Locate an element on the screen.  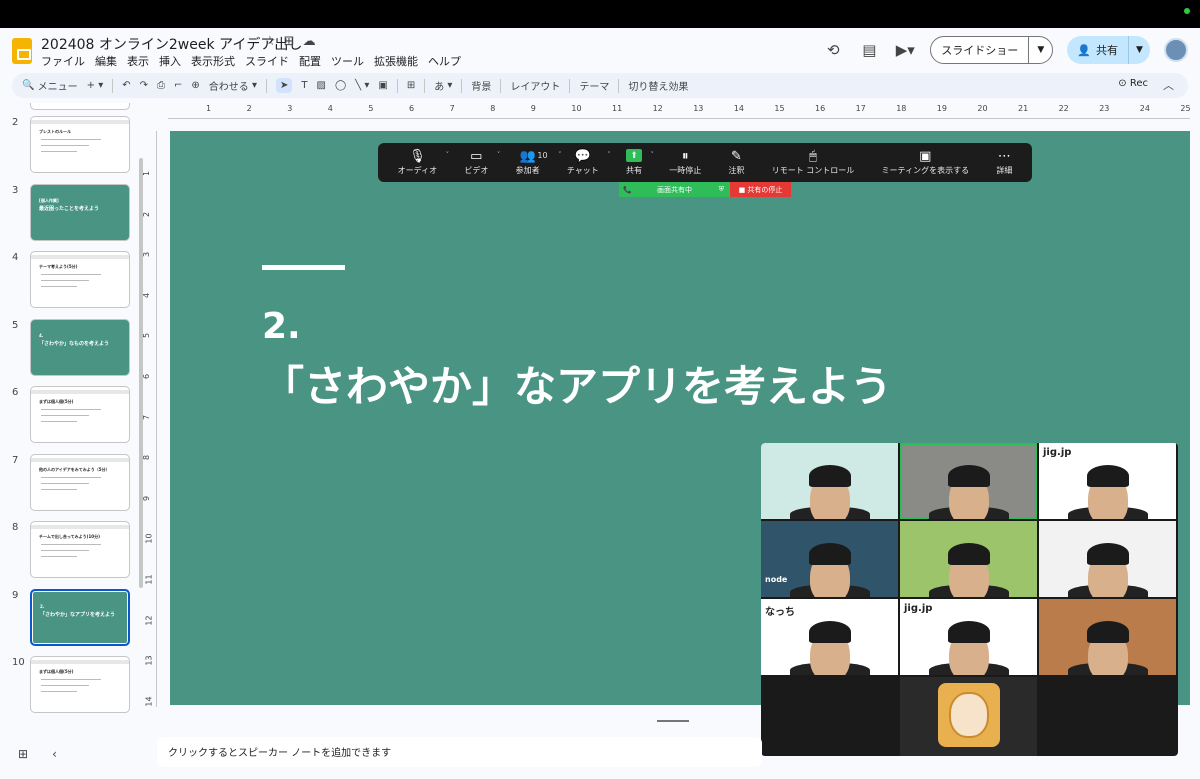
participant-video-tile: なっち is located at coordinates (829, 637).